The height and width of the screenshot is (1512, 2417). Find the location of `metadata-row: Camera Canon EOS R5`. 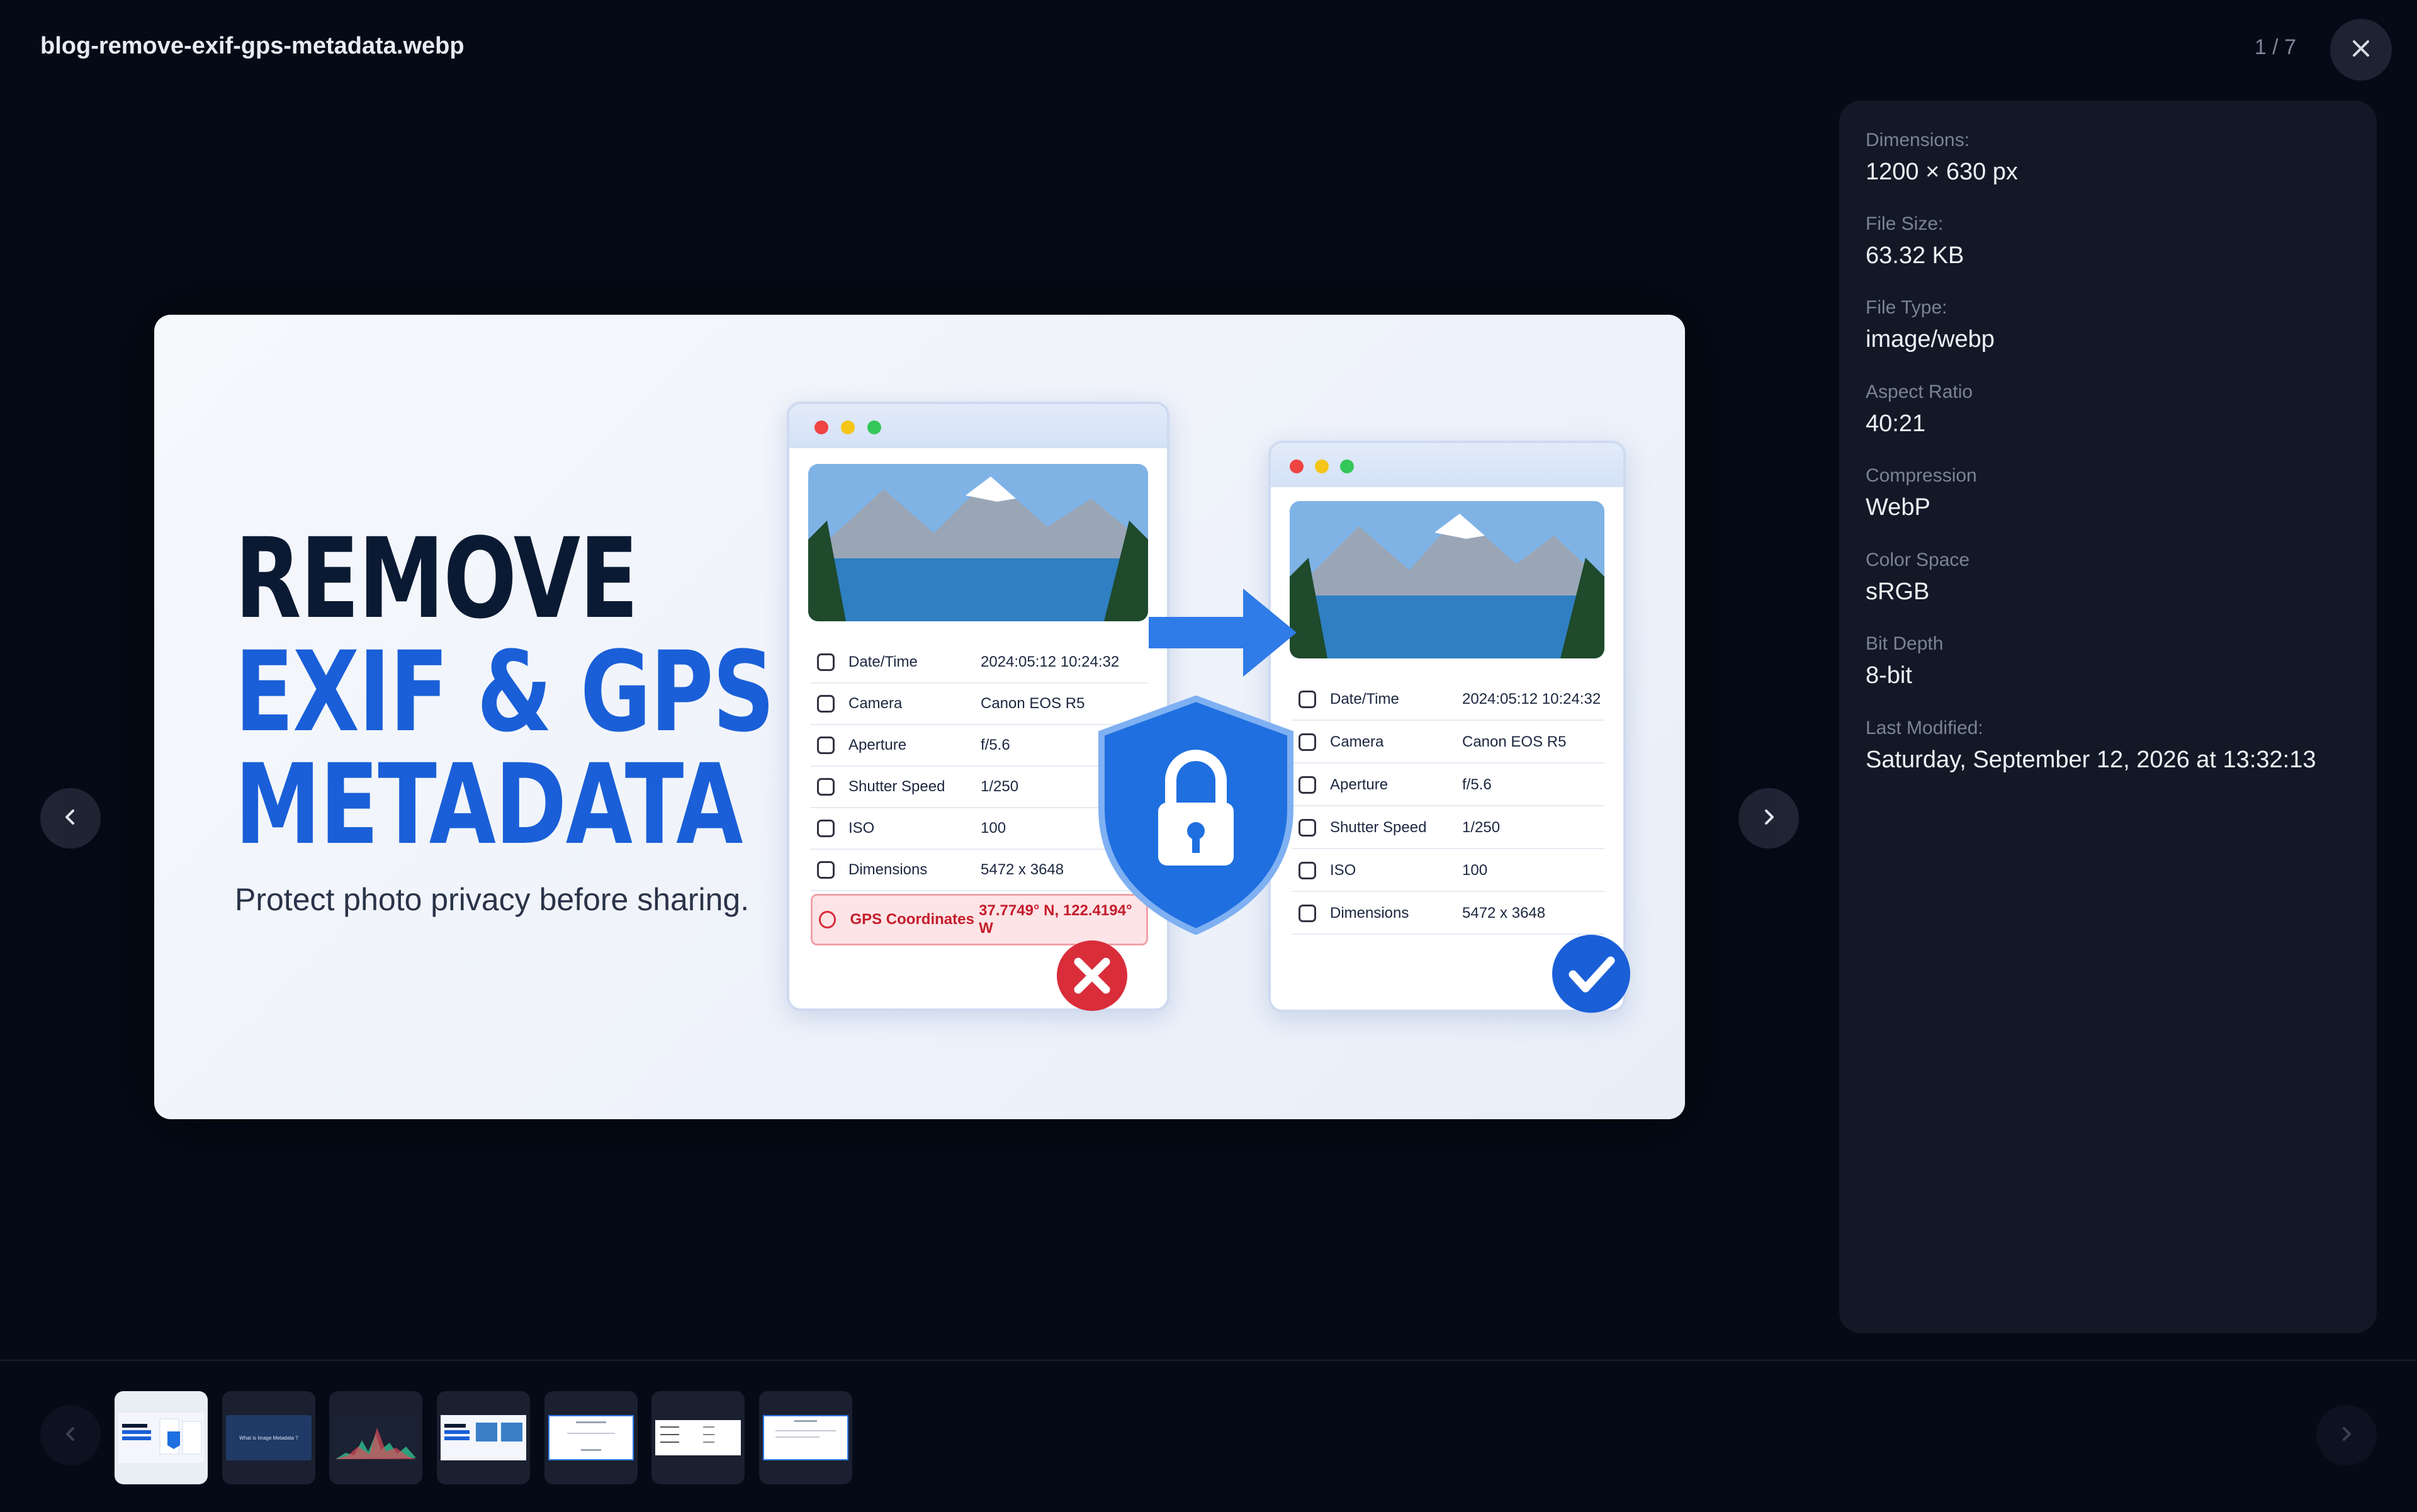

metadata-row: Camera Canon EOS R5 is located at coordinates (1448, 743).